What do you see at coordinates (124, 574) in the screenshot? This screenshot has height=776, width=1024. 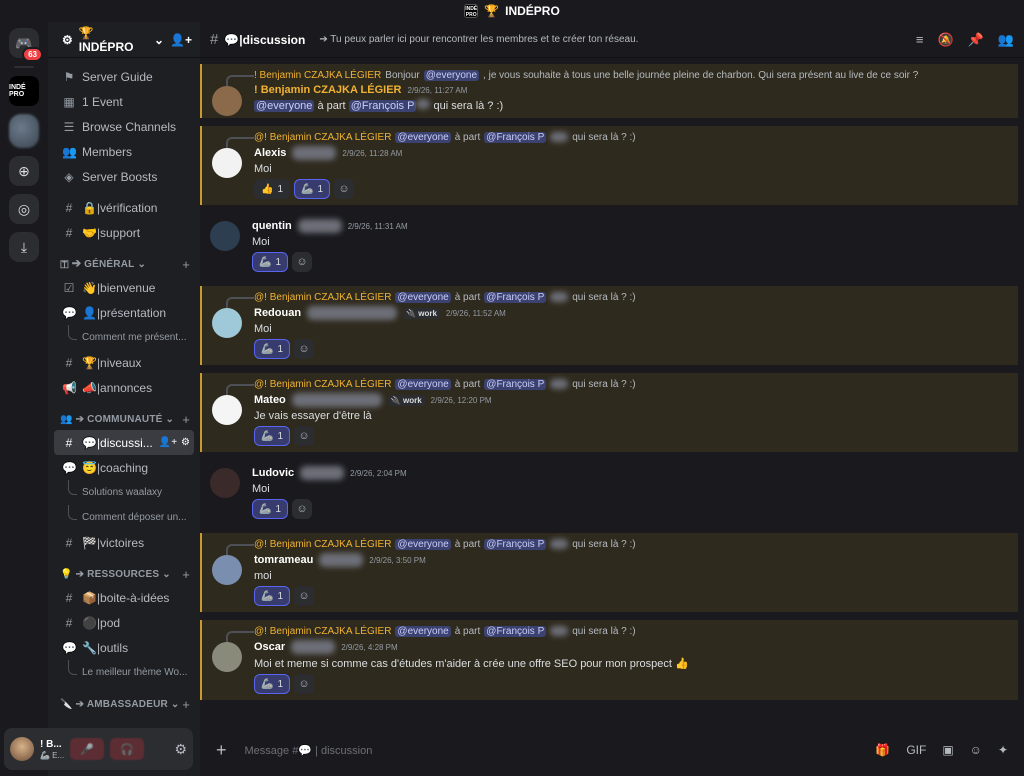 I see `category-ressources: 💡 ➔ RESSOURCES ⌄ +` at bounding box center [124, 574].